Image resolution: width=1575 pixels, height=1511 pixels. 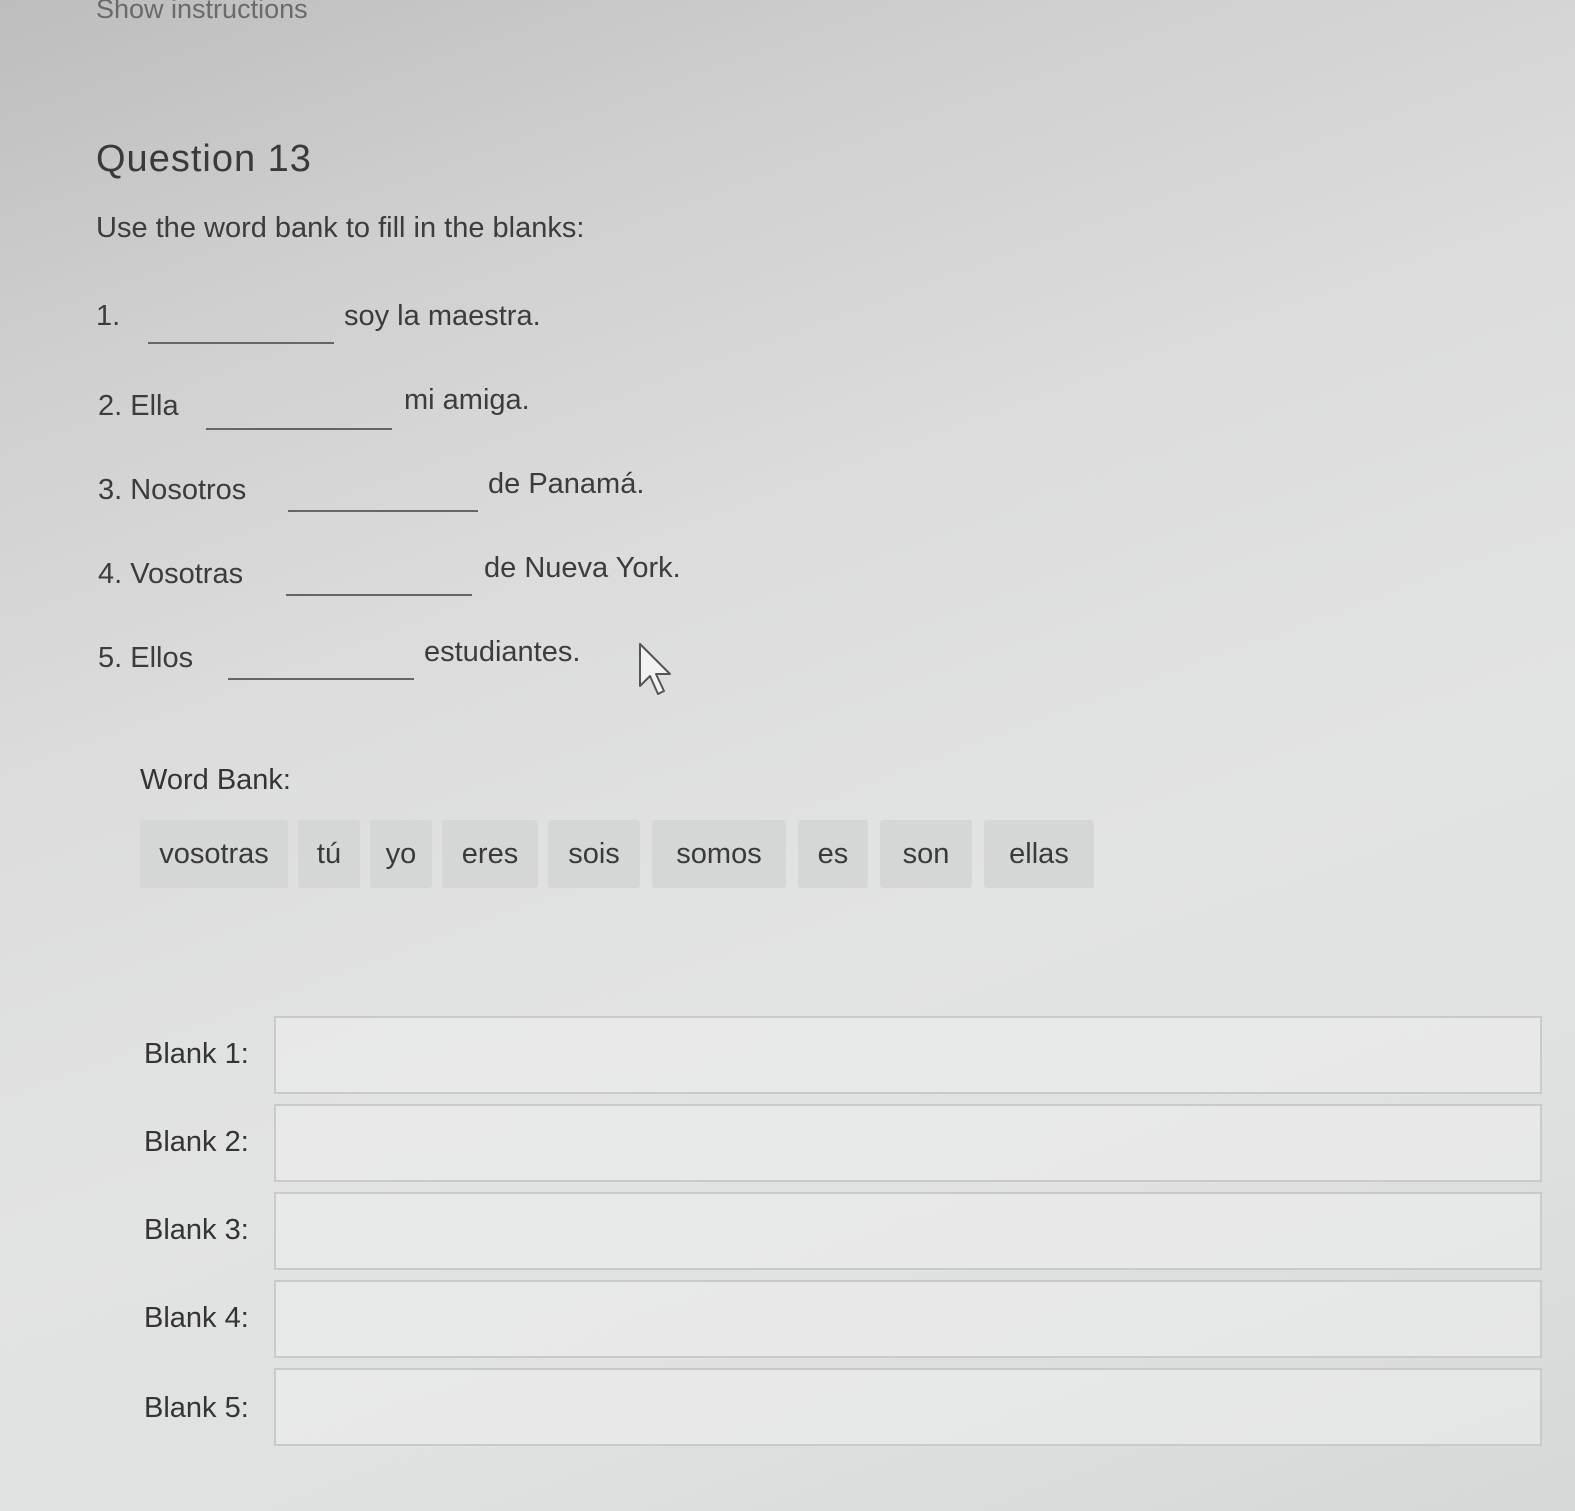 I want to click on blank-label: Blank 1:, so click(x=196, y=1054).